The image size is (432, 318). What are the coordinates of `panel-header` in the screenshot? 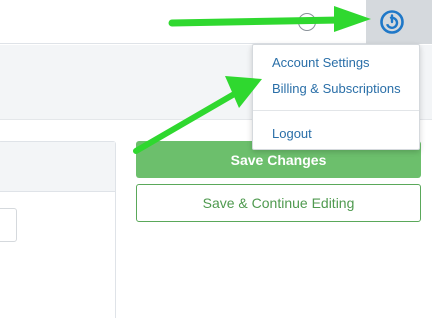 It's located at (57, 167).